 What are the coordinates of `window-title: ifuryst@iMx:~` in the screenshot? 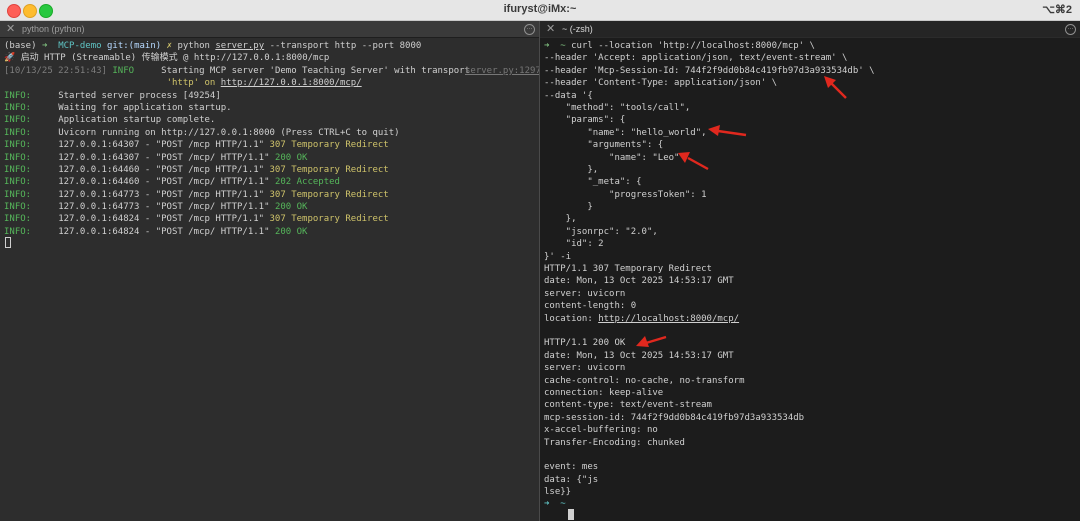 It's located at (540, 9).